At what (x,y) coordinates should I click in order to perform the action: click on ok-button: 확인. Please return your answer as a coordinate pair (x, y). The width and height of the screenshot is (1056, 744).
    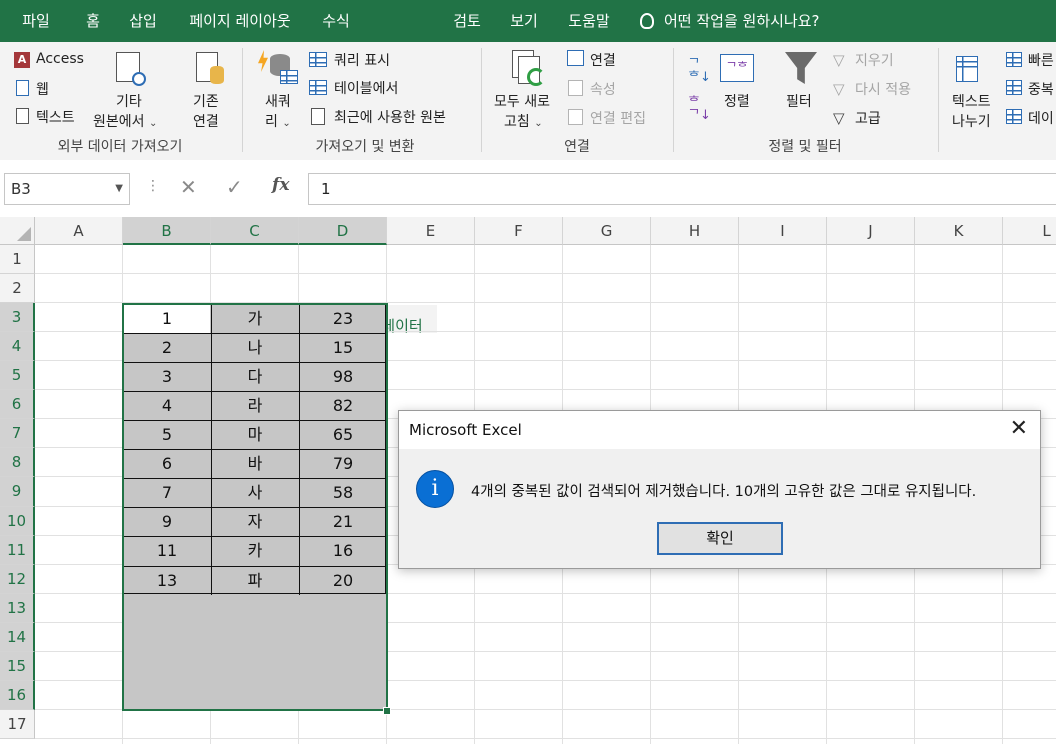
    Looking at the image, I should click on (720, 538).